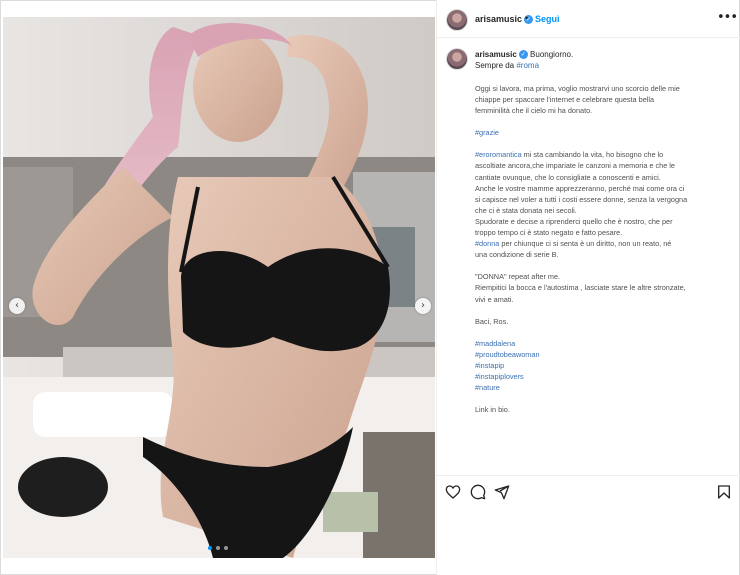 This screenshot has height=575, width=740. I want to click on caption-greeting: Buongiorno., so click(552, 54).